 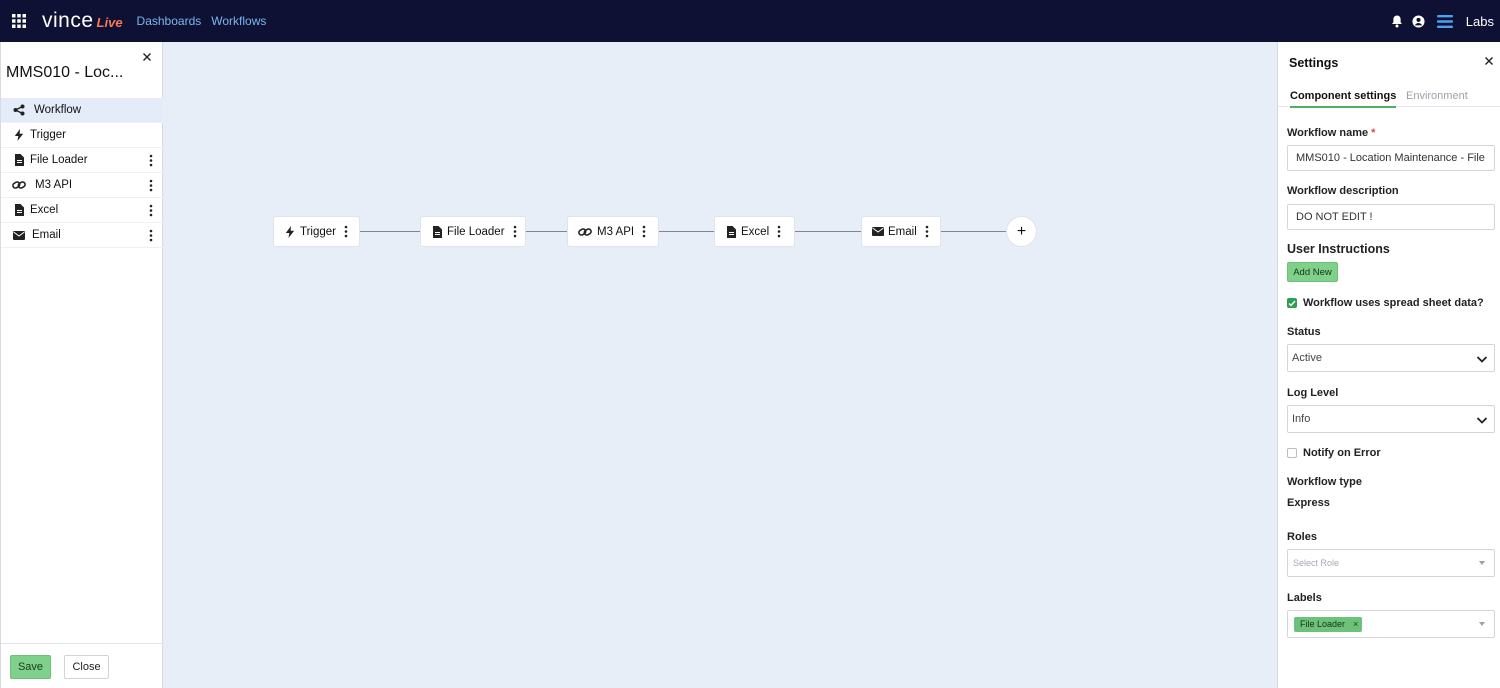 What do you see at coordinates (1314, 63) in the screenshot?
I see `settings-title: Settings` at bounding box center [1314, 63].